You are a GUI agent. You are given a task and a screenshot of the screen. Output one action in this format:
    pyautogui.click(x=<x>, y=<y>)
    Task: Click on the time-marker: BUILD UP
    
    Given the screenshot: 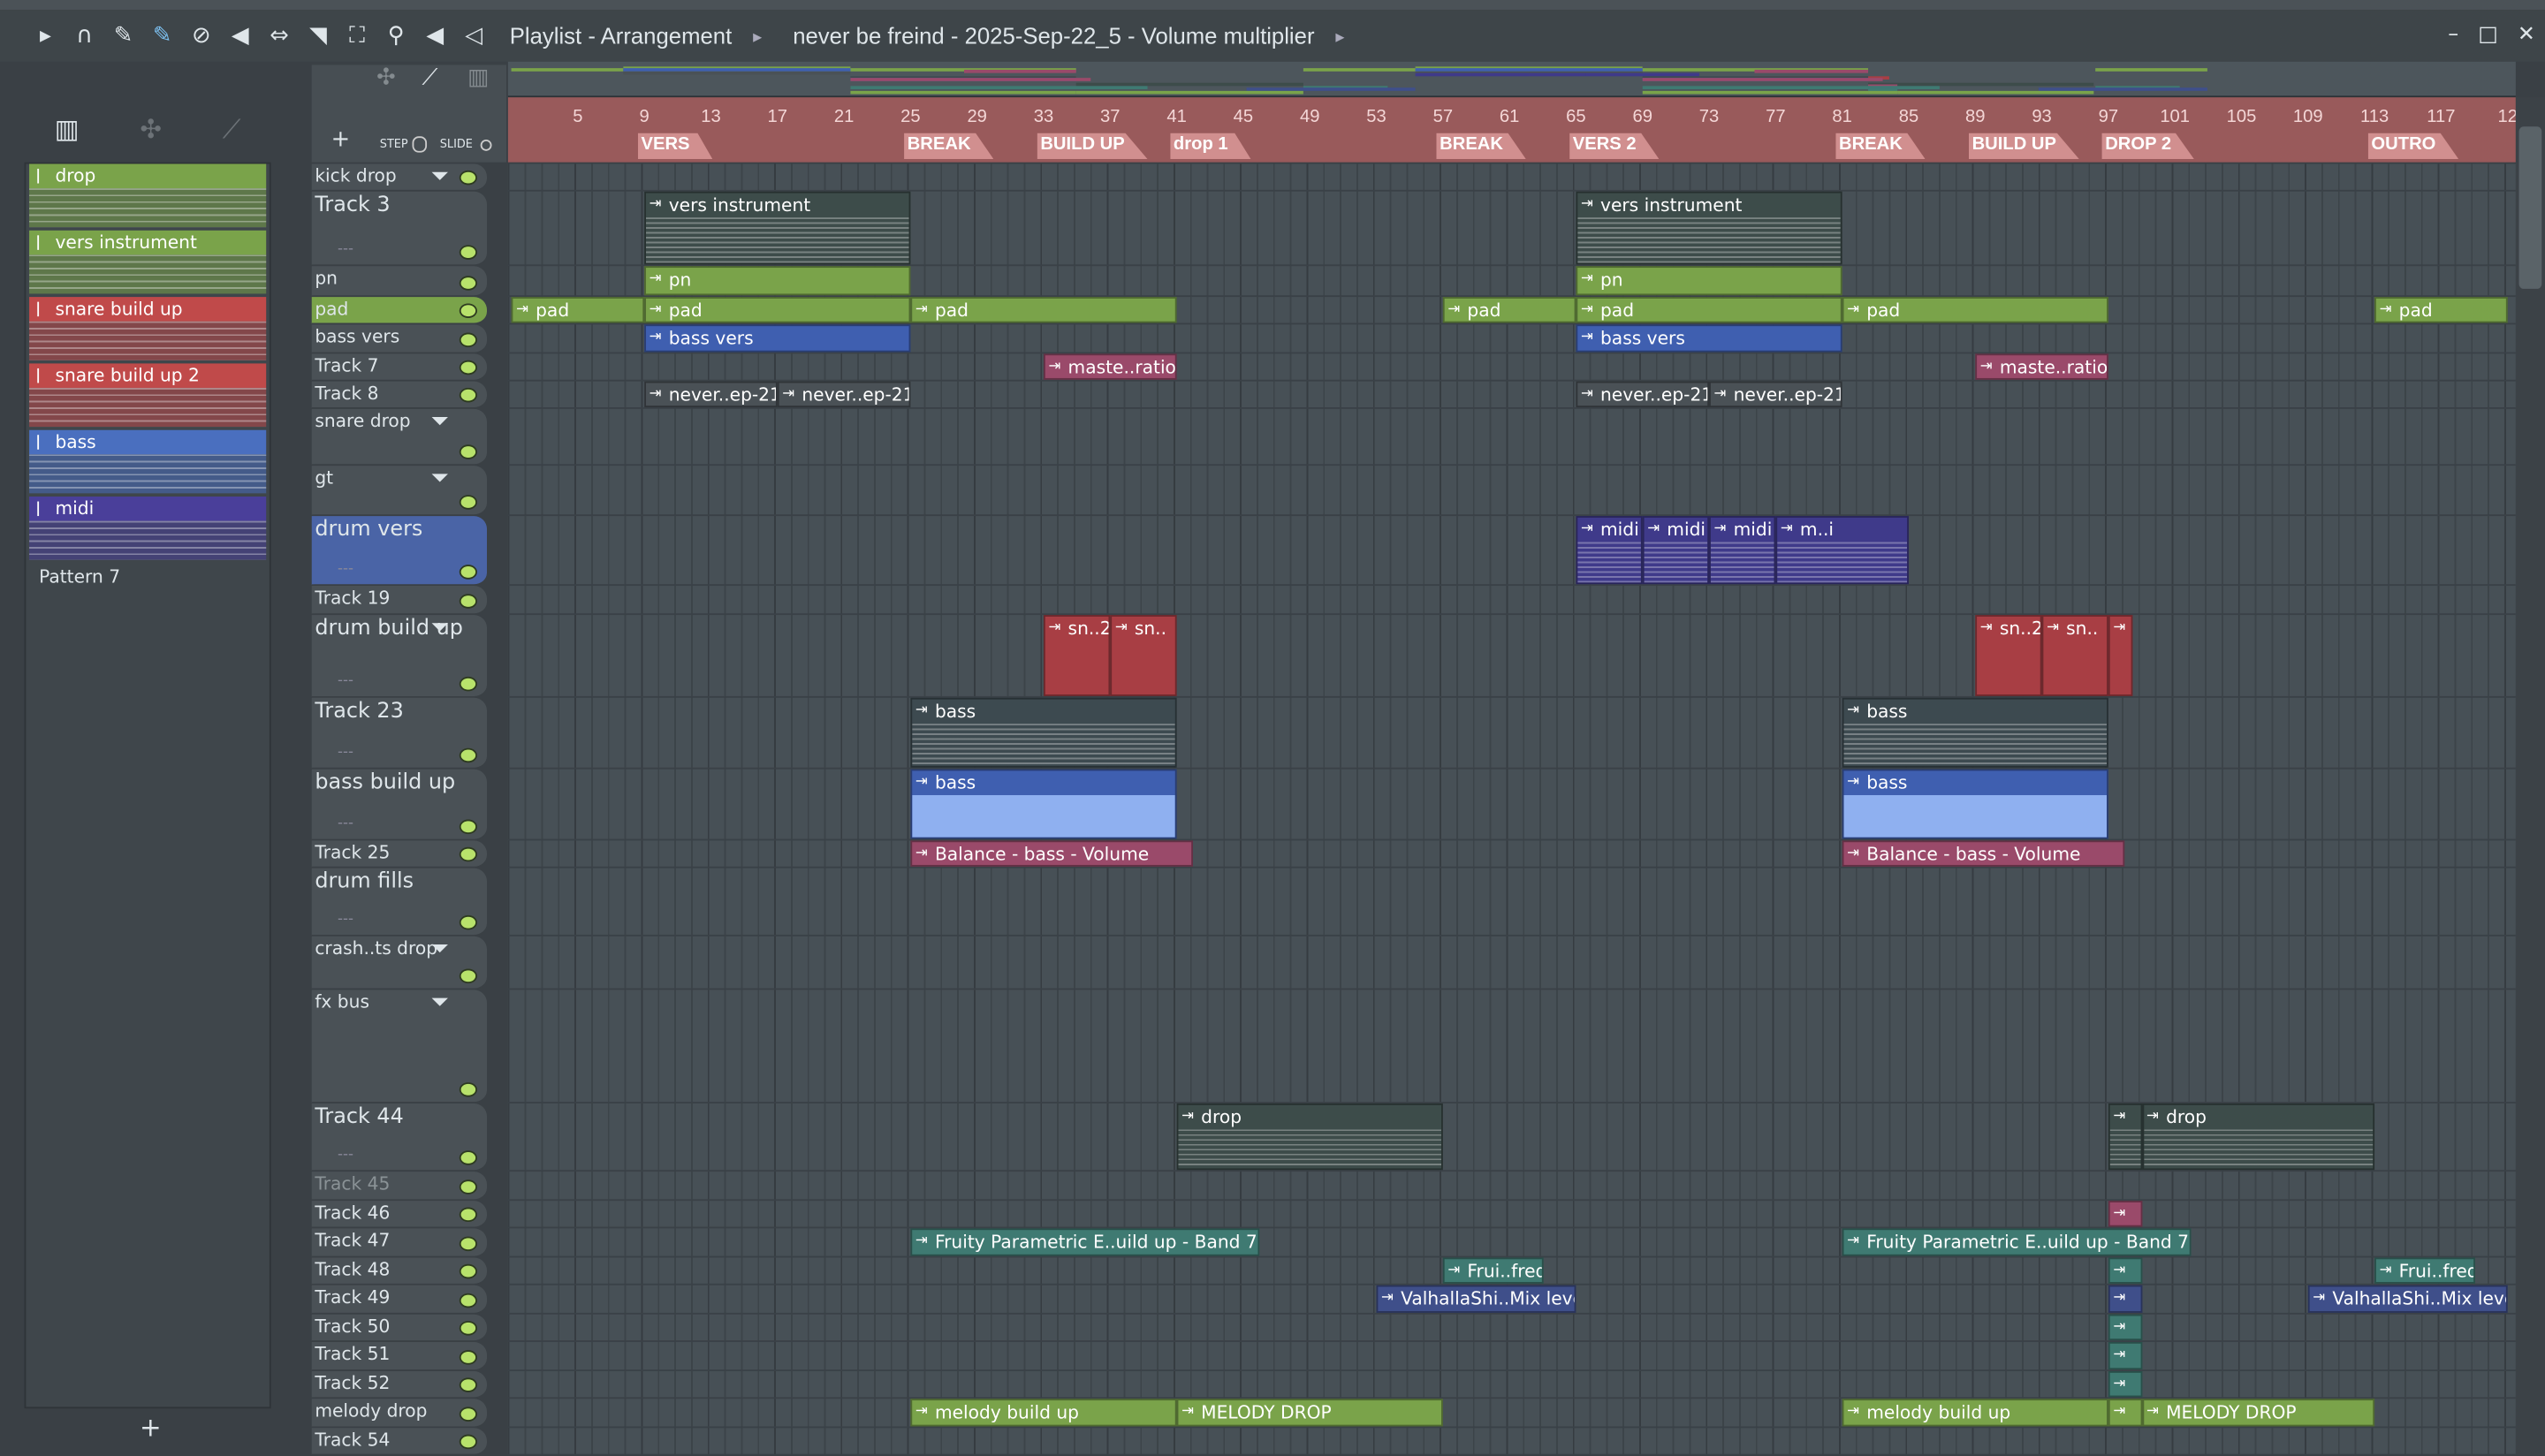 What is the action you would take?
    pyautogui.click(x=1092, y=146)
    